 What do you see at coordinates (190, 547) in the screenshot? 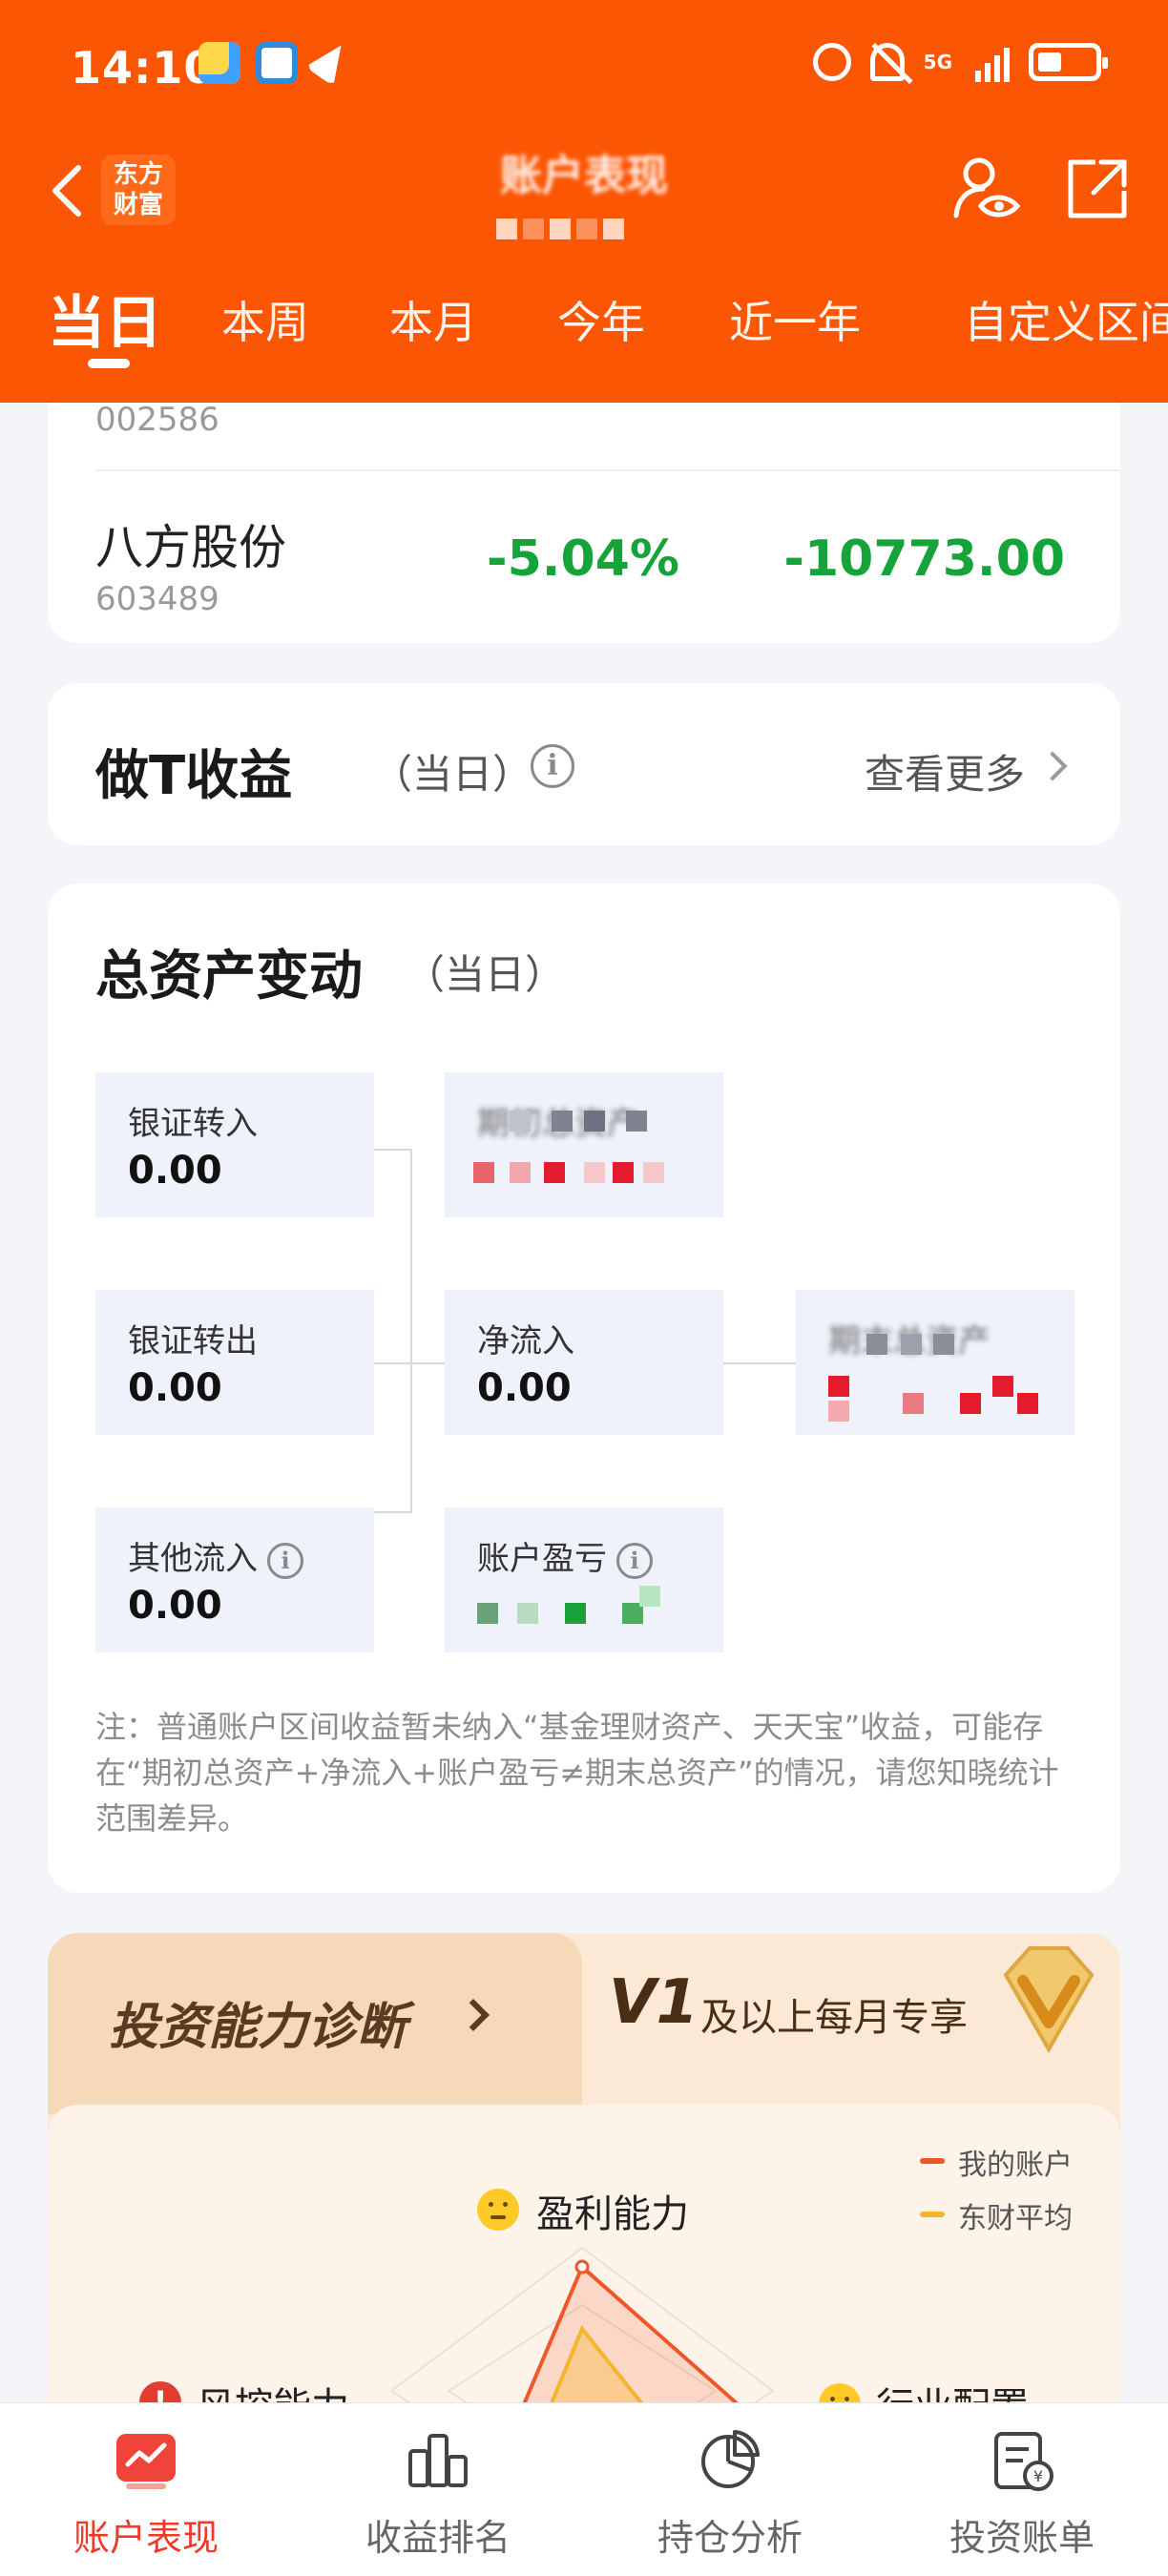
I see `stock-name: 八方股份` at bounding box center [190, 547].